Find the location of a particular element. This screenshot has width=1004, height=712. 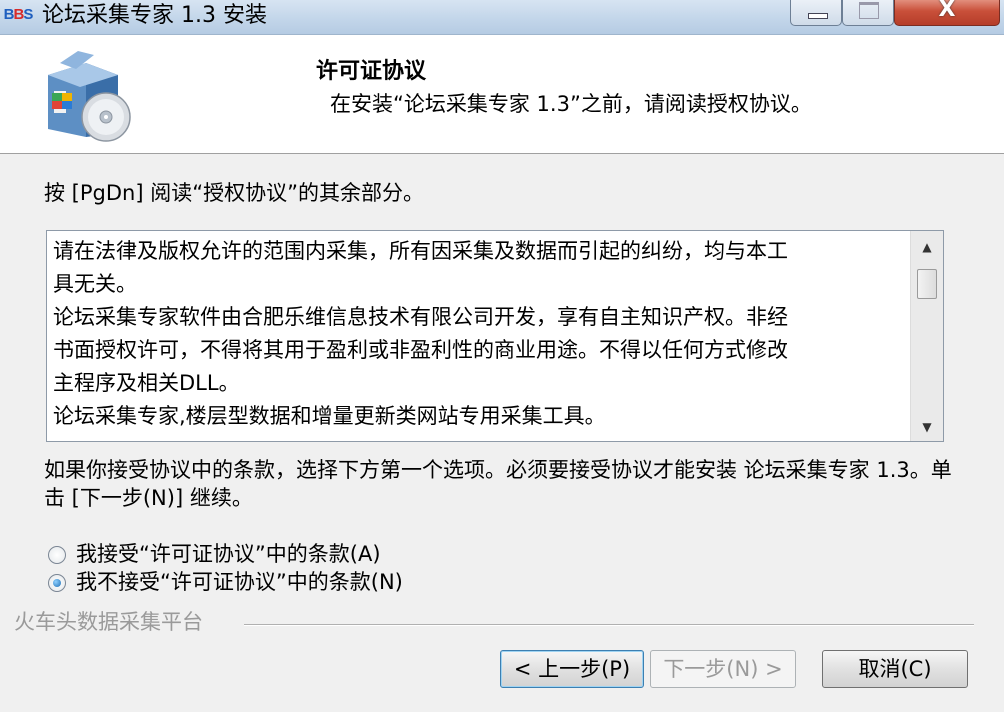

branding-text: 火车头数据采集平台 is located at coordinates (108, 622).